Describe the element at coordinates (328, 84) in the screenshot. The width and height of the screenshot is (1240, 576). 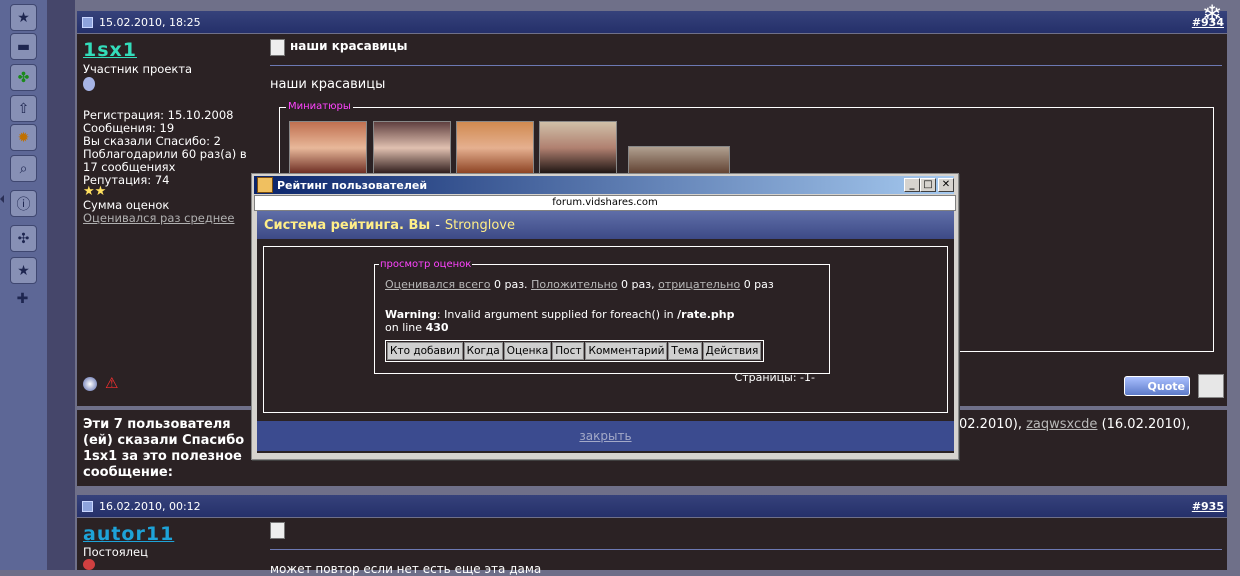
I see `post-text: наши красавицы` at that location.